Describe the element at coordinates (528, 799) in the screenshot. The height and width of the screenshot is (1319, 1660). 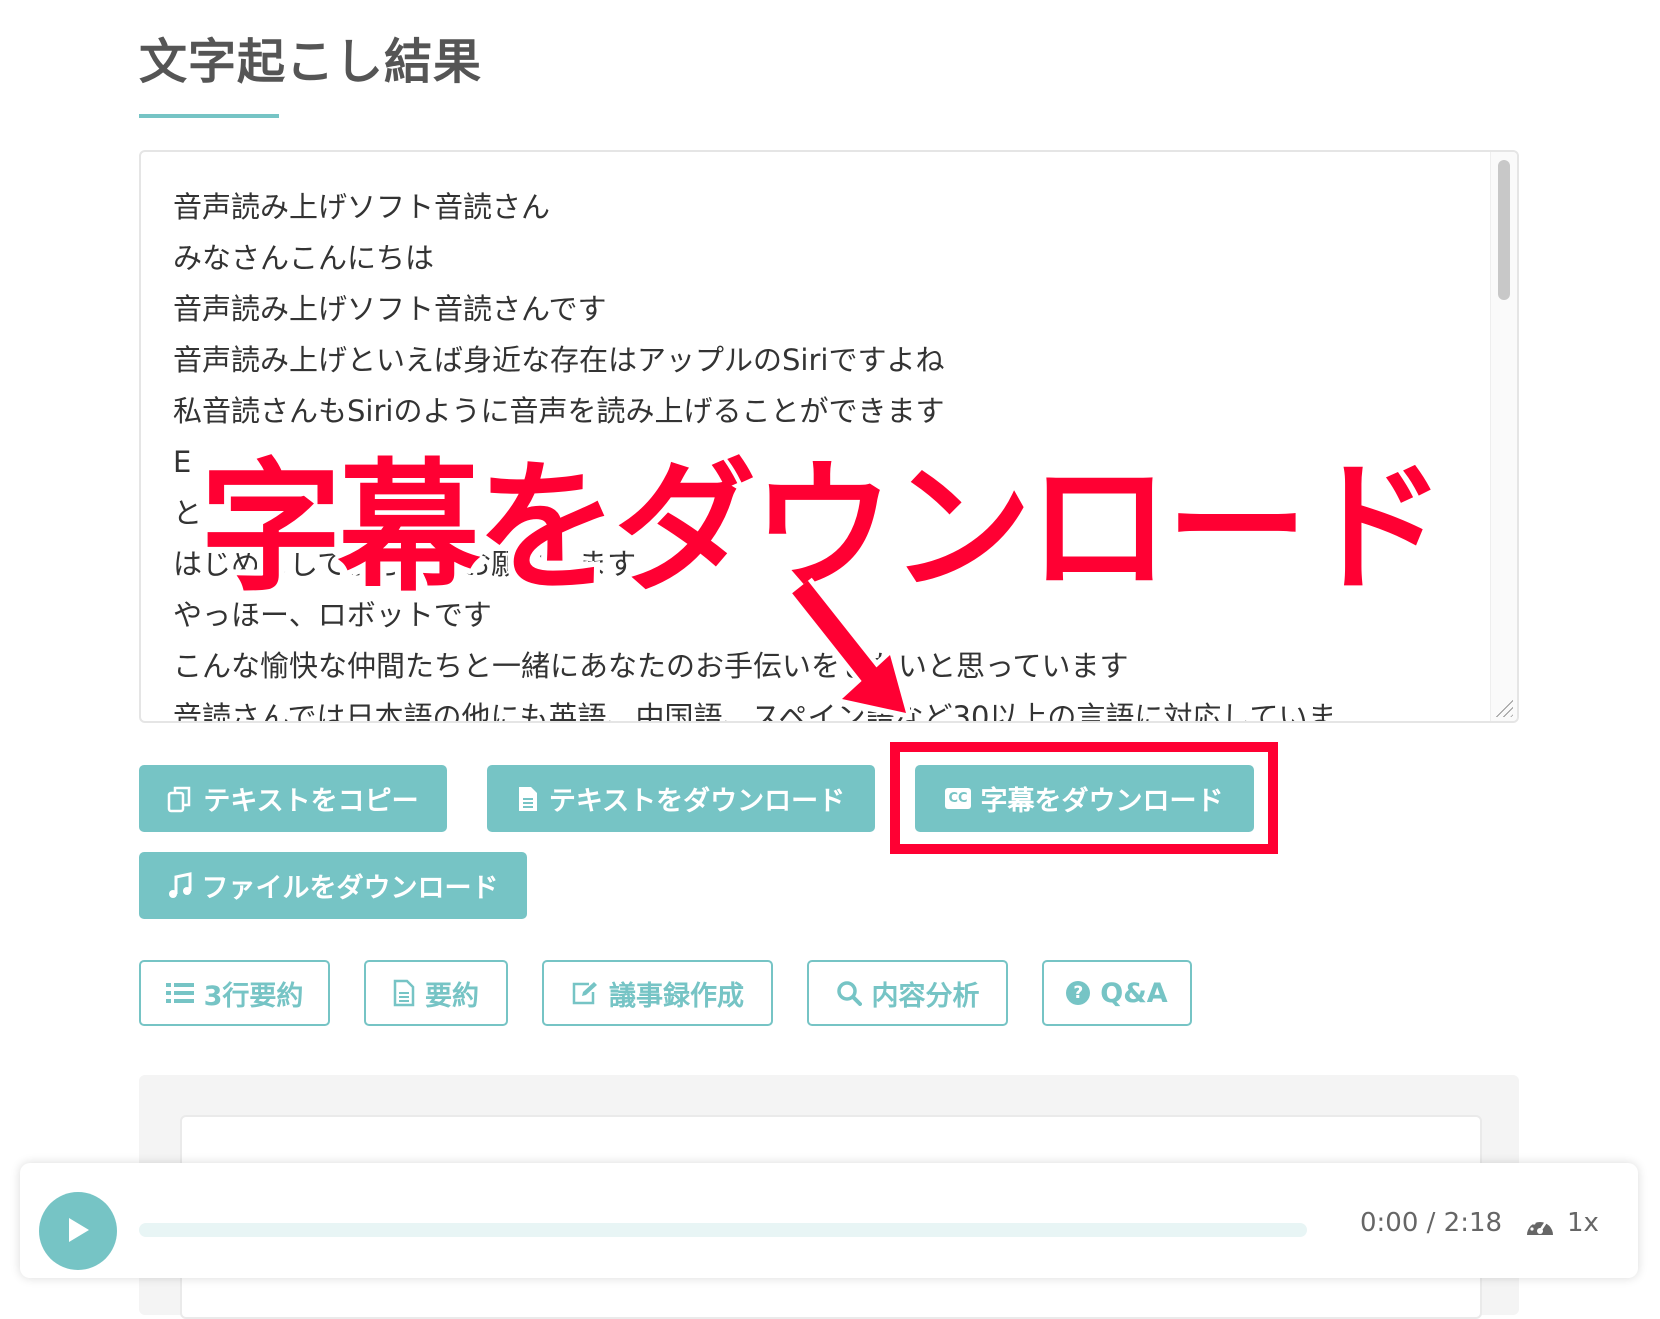
I see `file-text-icon` at that location.